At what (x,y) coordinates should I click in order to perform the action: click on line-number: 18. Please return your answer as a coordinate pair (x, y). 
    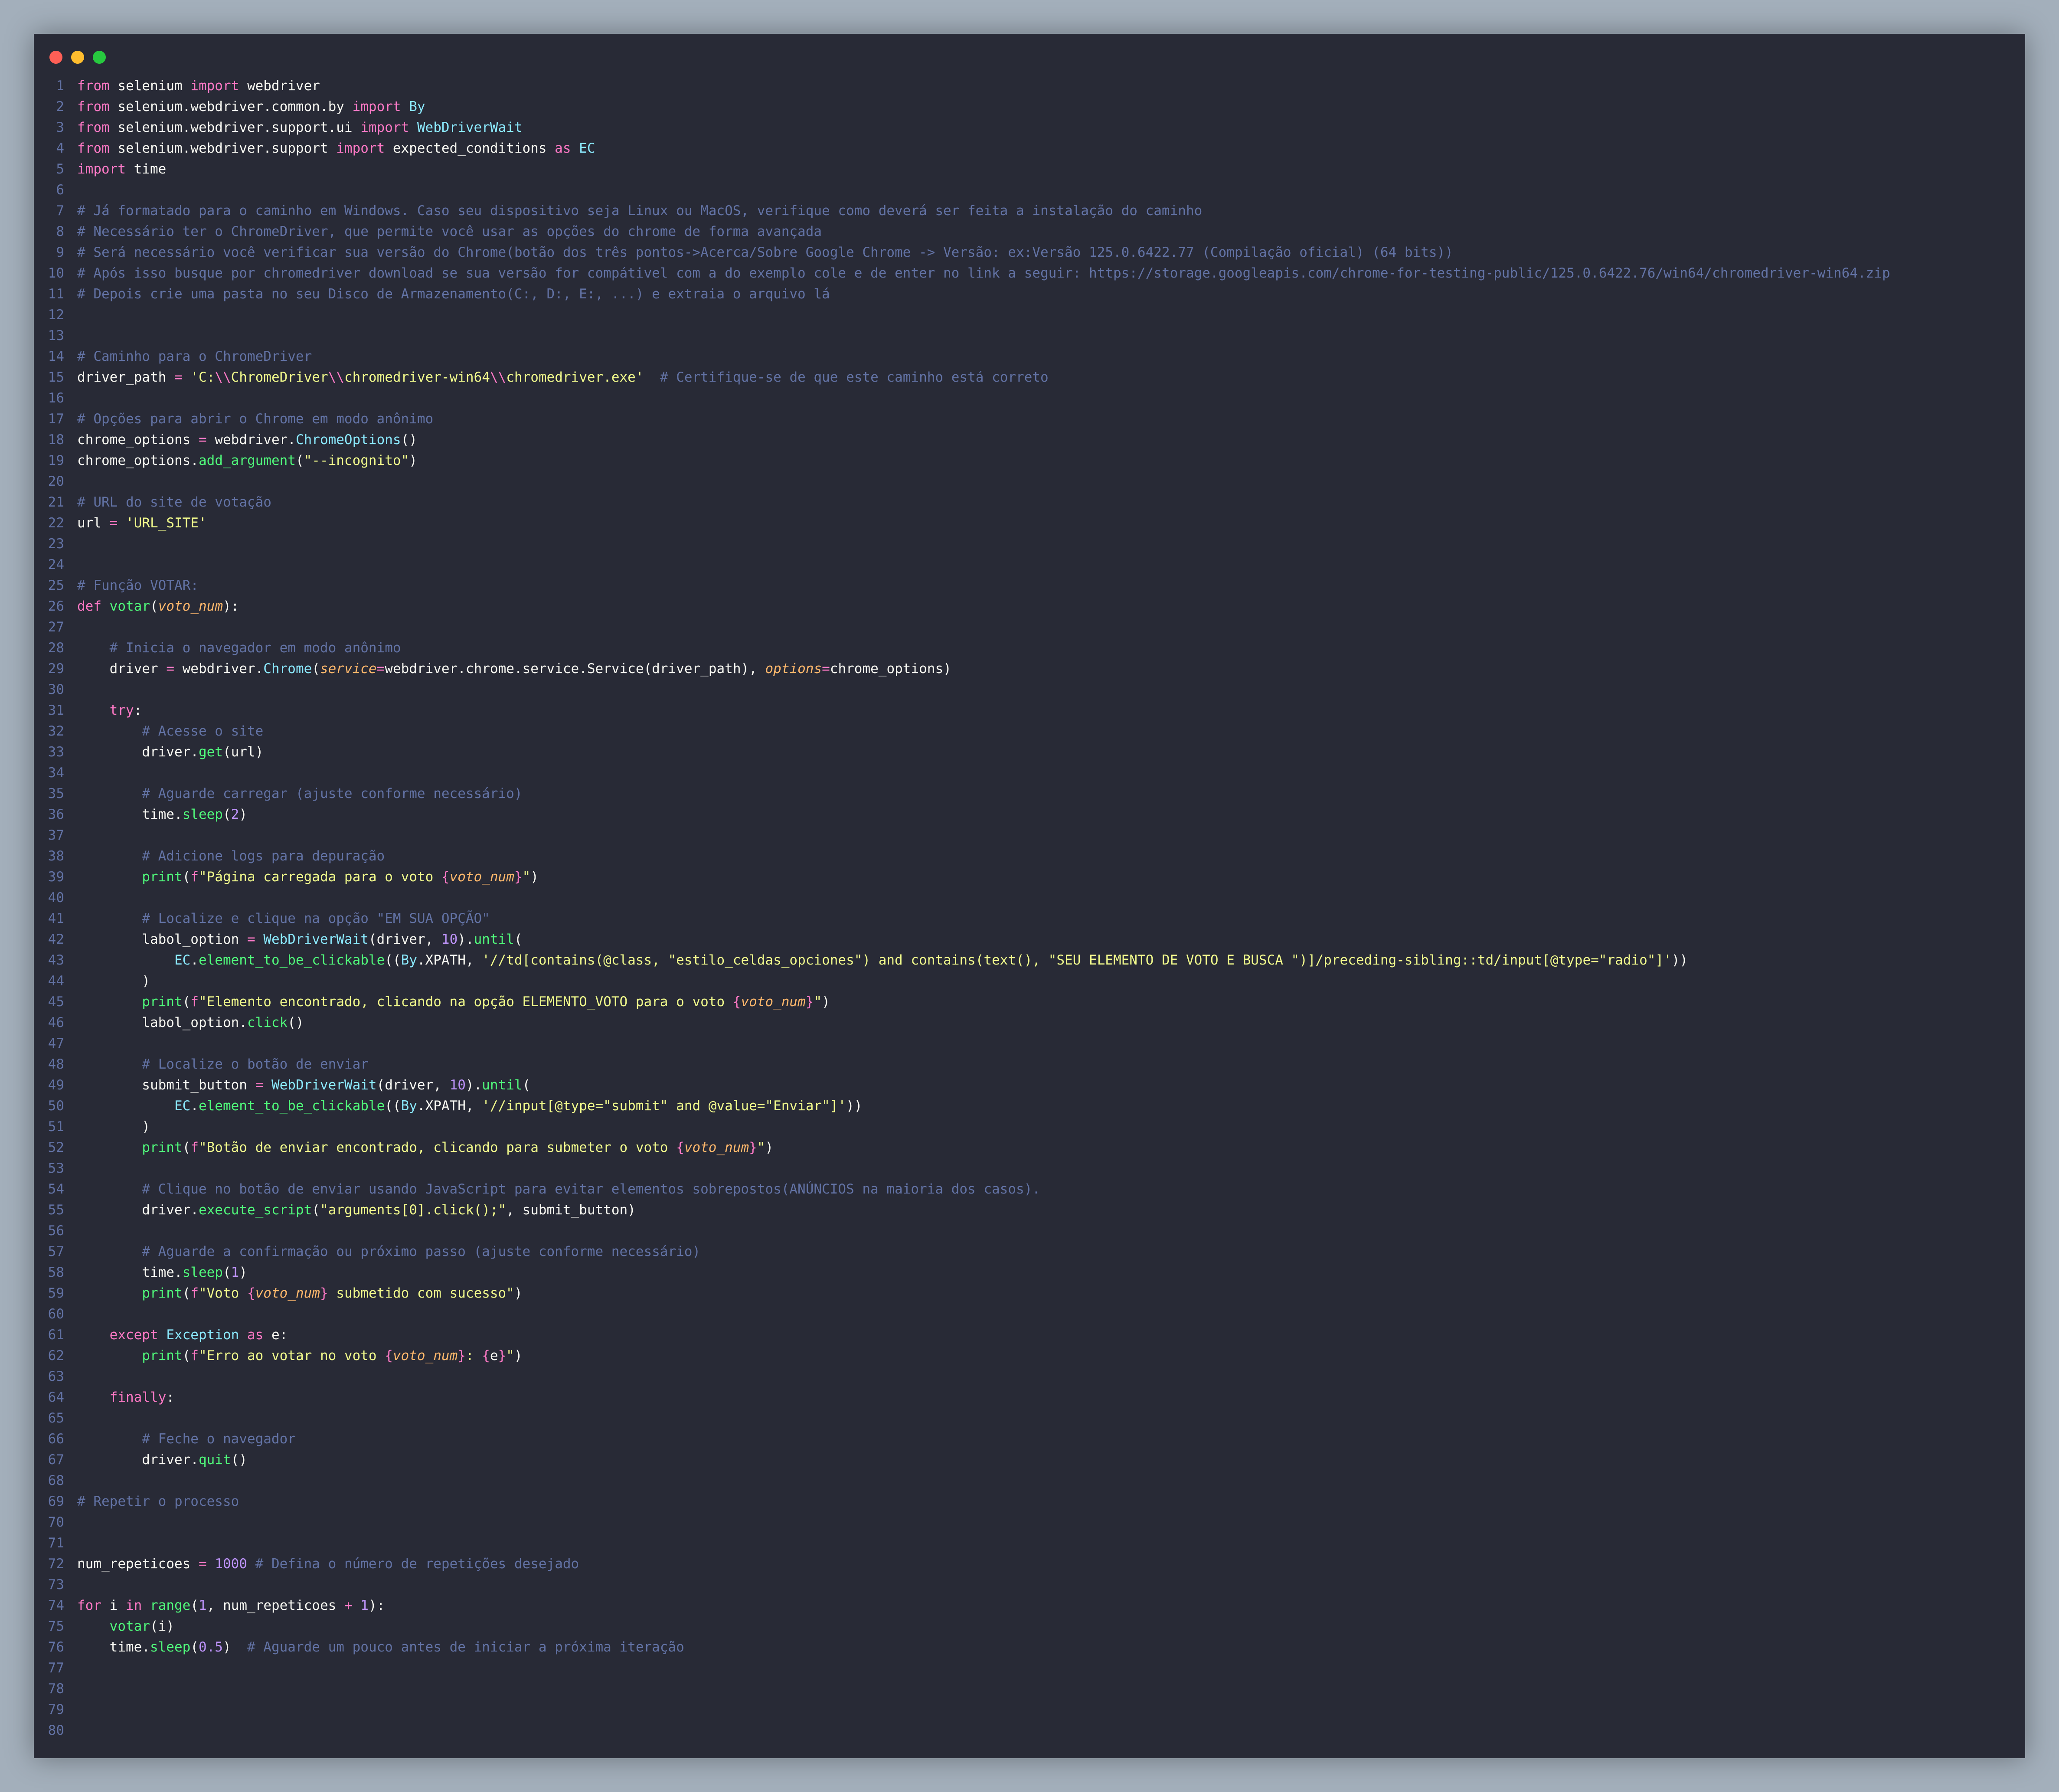
    Looking at the image, I should click on (56, 440).